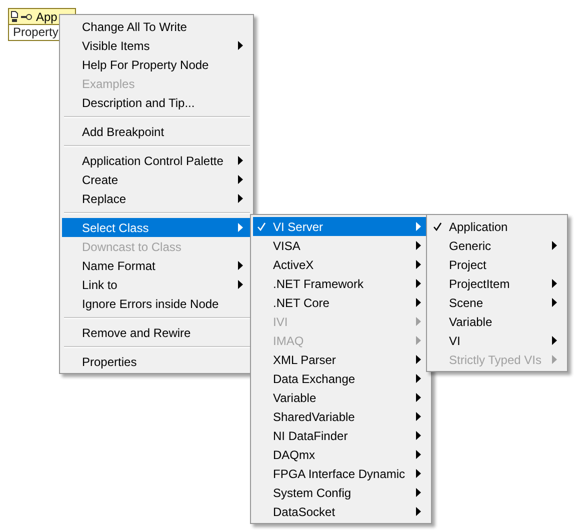 This screenshot has height=532, width=582. Describe the element at coordinates (156, 265) in the screenshot. I see `menu-item: Name Format` at that location.